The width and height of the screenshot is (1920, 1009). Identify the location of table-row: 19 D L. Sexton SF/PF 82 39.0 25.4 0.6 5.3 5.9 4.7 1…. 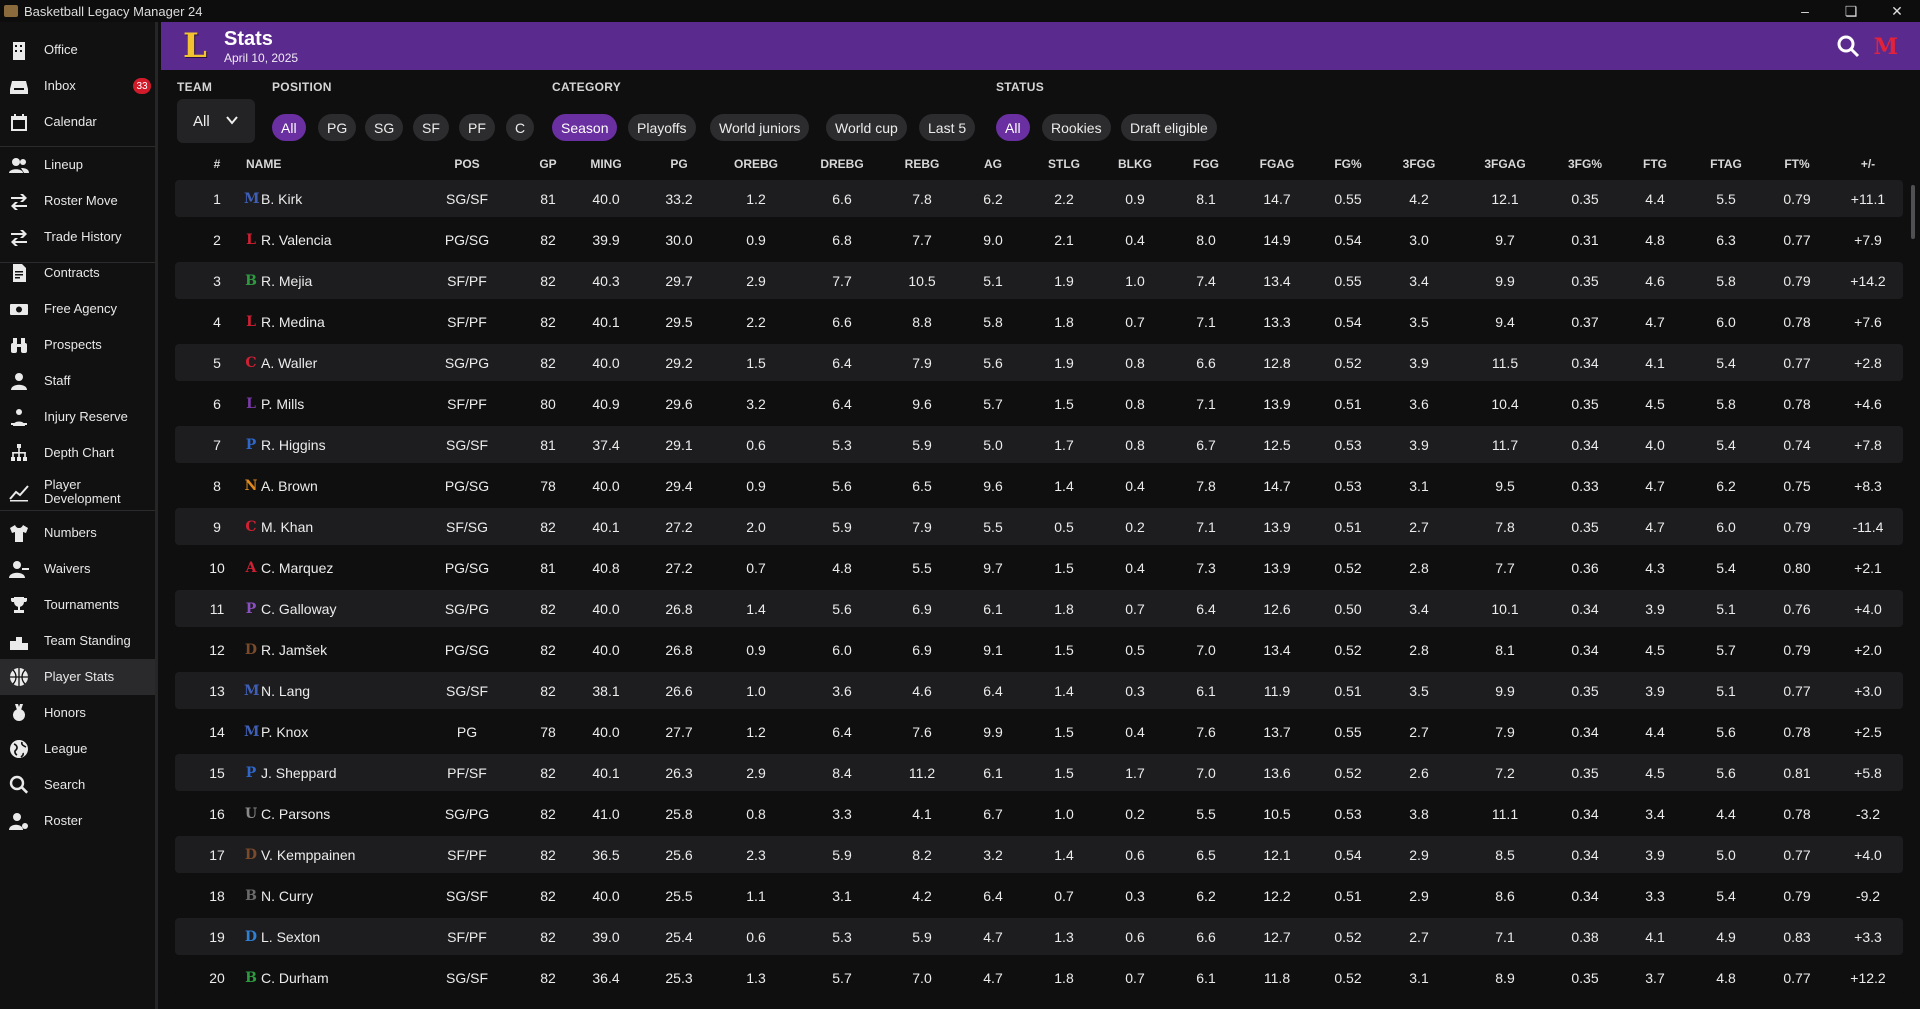
(1039, 936).